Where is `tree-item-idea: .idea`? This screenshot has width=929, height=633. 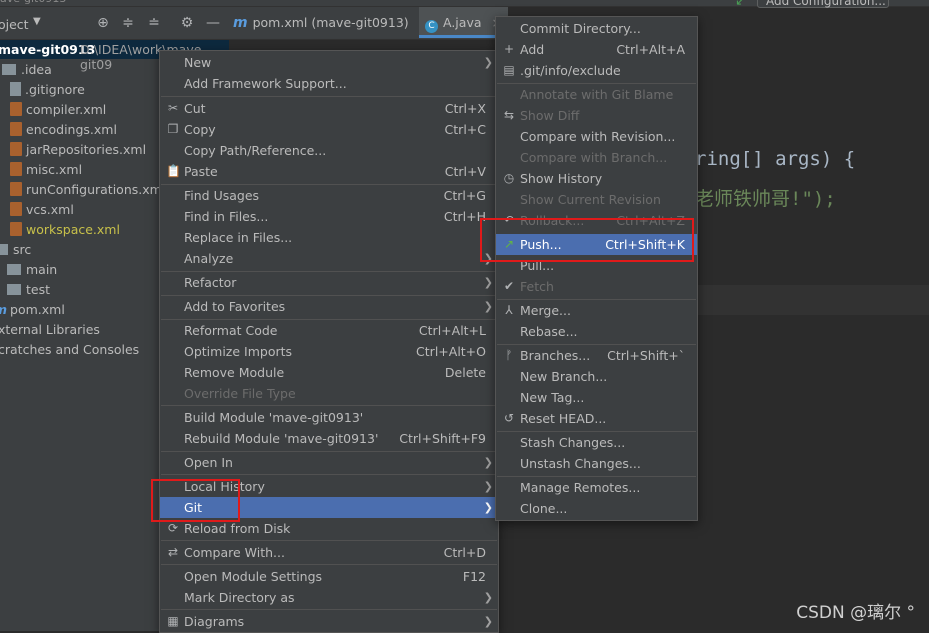 tree-item-idea: .idea is located at coordinates (27, 70).